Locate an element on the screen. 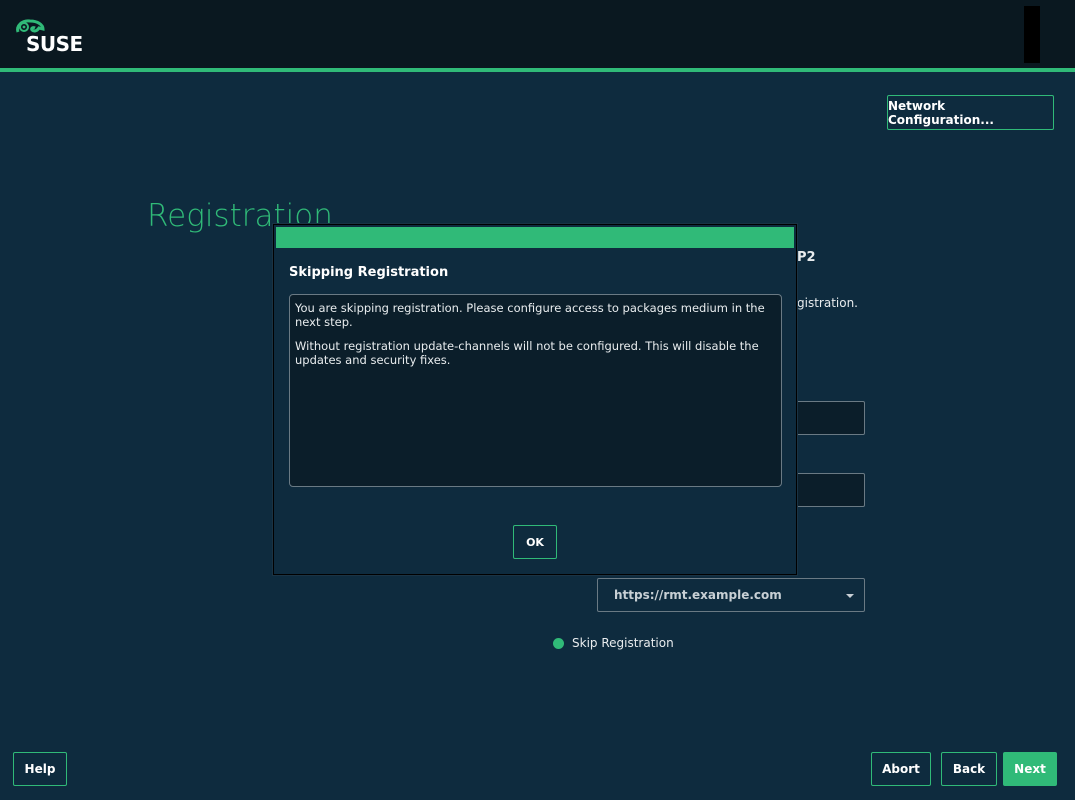 The width and height of the screenshot is (1075, 800). registration-code-field is located at coordinates (827, 490).